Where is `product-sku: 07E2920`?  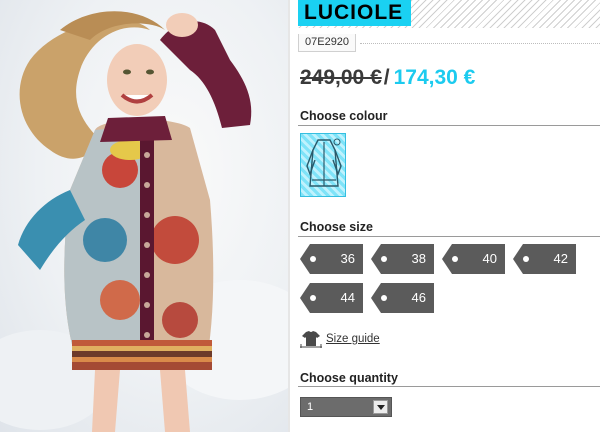
product-sku: 07E2920 is located at coordinates (327, 43).